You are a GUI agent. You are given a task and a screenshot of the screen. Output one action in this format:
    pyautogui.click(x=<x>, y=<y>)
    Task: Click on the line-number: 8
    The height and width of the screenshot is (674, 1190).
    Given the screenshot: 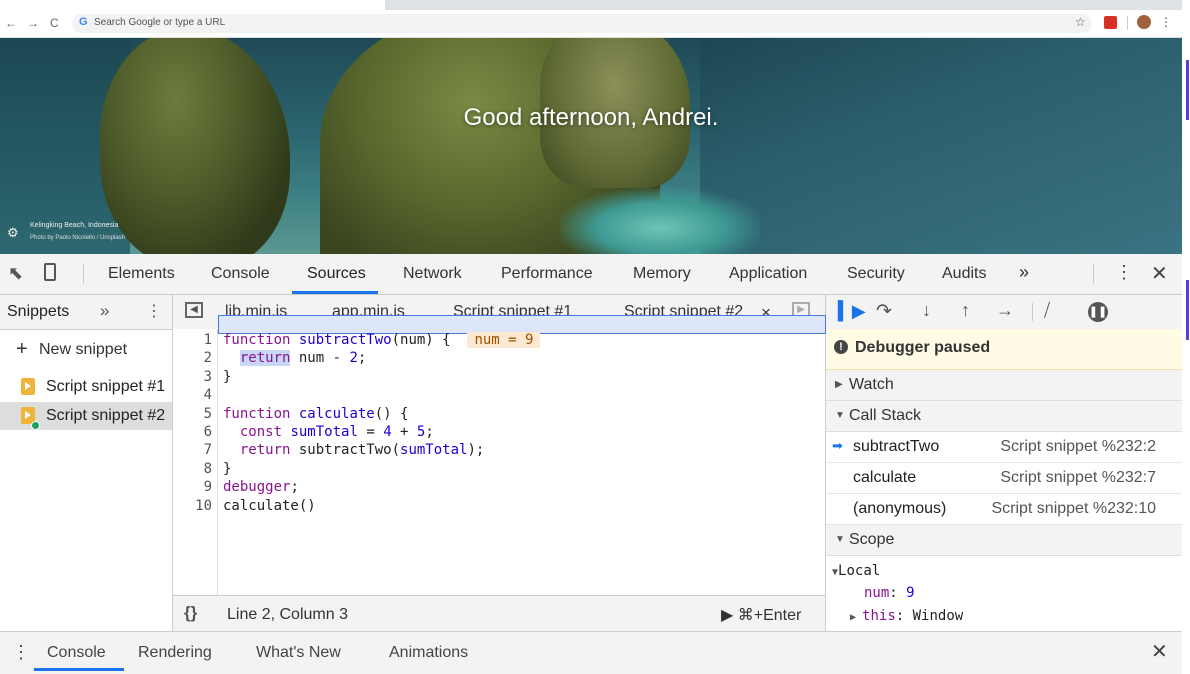 What is the action you would take?
    pyautogui.click(x=208, y=469)
    